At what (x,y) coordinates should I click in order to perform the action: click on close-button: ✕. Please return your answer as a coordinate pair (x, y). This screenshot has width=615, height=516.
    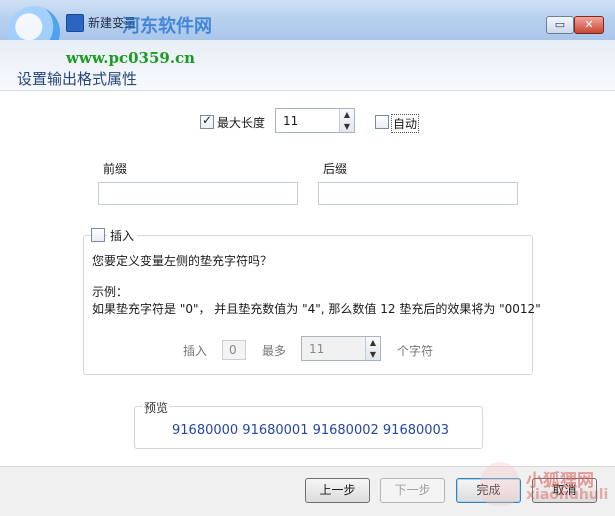
    Looking at the image, I should click on (589, 25).